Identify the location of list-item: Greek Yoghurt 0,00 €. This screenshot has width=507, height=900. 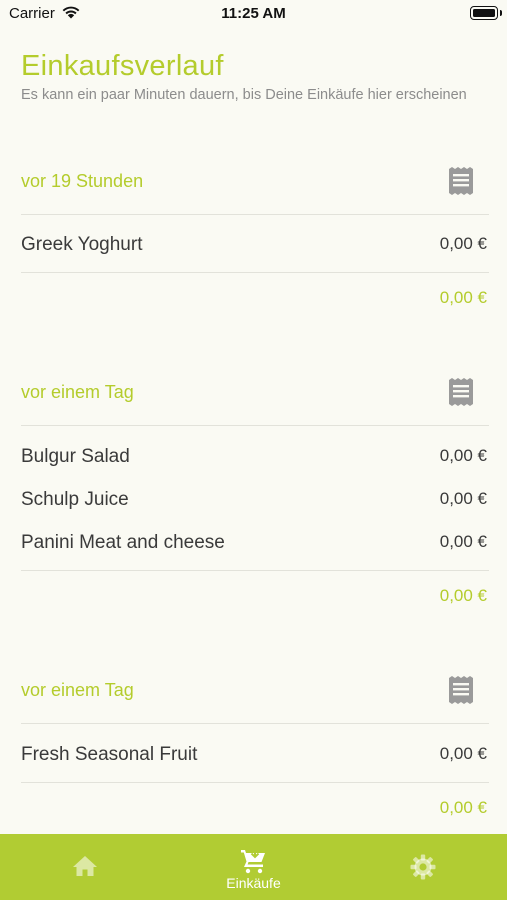
(253, 245).